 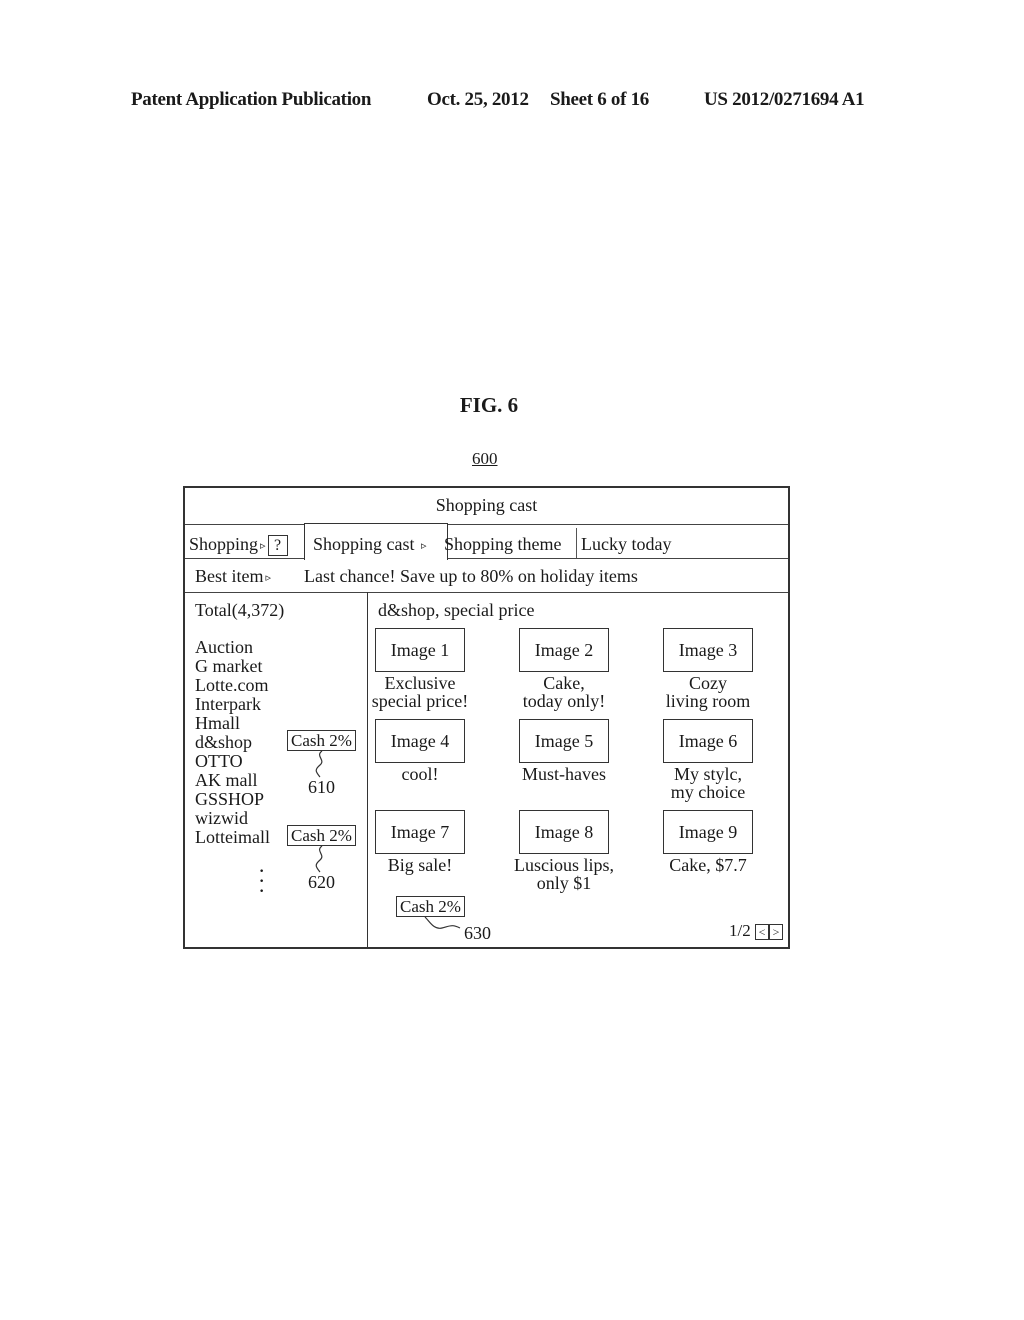 What do you see at coordinates (232, 704) in the screenshot?
I see `mall-item: Interpark` at bounding box center [232, 704].